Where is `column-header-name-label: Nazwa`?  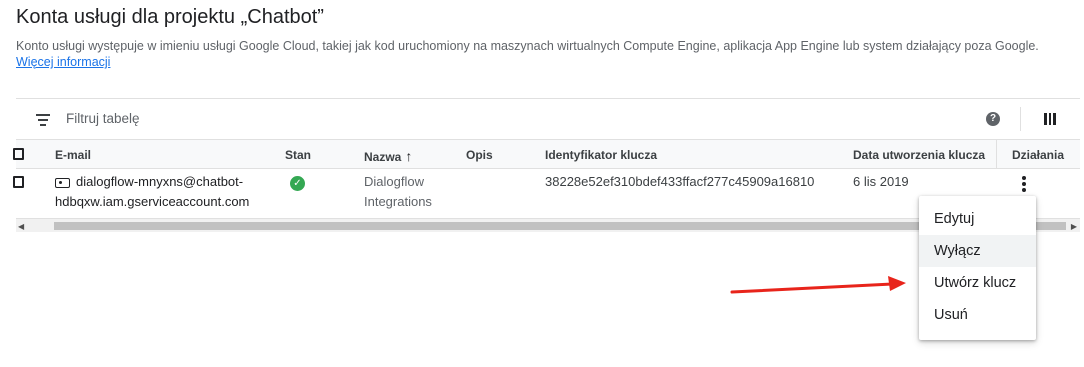 column-header-name-label: Nazwa is located at coordinates (383, 157).